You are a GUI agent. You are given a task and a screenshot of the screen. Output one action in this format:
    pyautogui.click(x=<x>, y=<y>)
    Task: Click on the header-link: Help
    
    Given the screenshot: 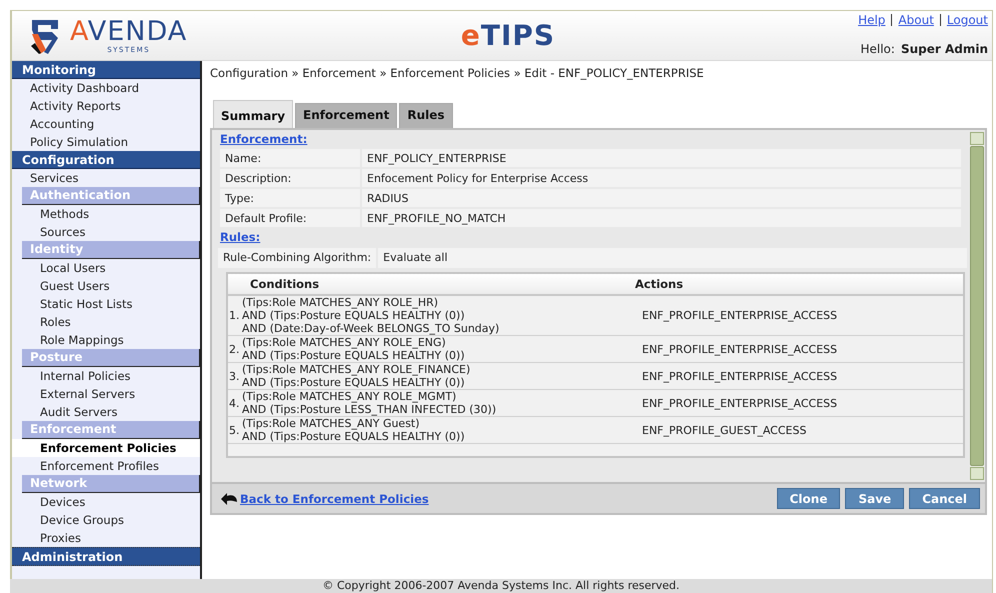 What is the action you would take?
    pyautogui.click(x=872, y=20)
    